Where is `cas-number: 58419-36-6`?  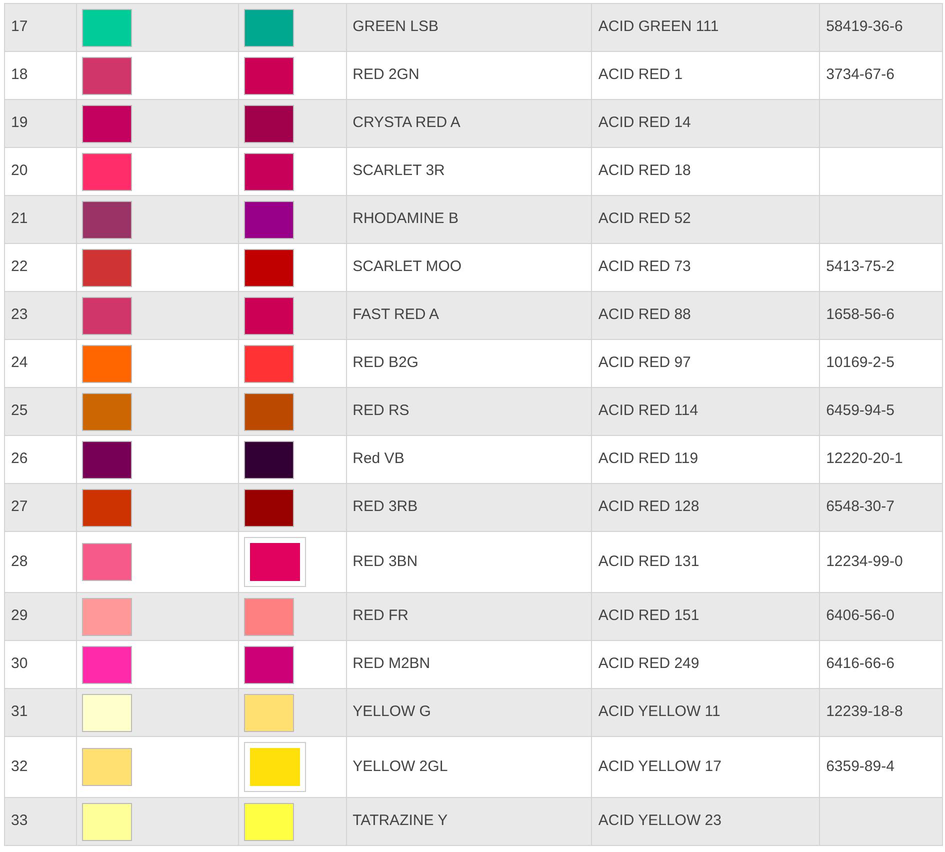 cas-number: 58419-36-6 is located at coordinates (864, 27).